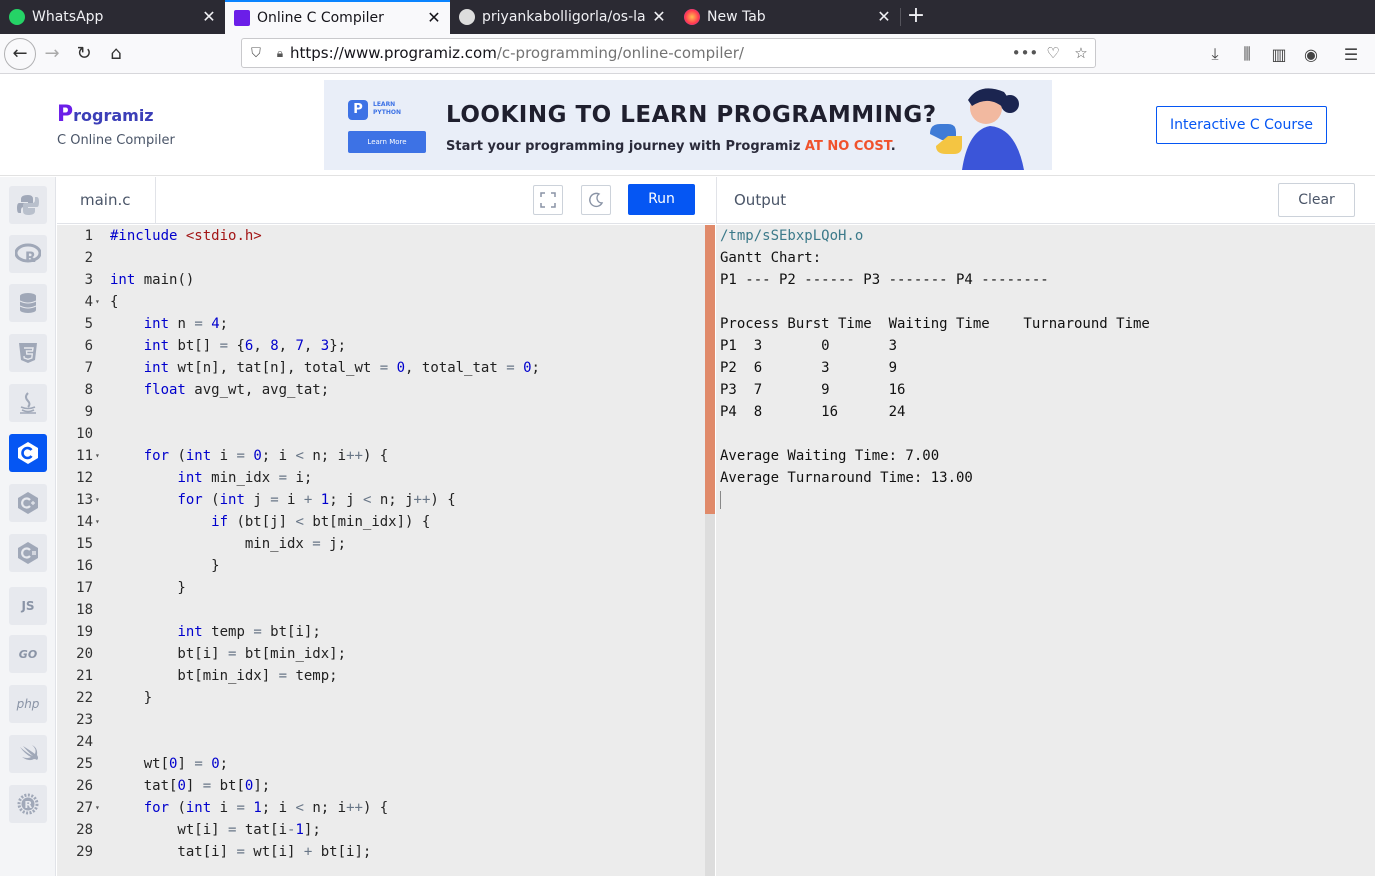 The image size is (1375, 876). I want to click on database-icon, so click(28, 303).